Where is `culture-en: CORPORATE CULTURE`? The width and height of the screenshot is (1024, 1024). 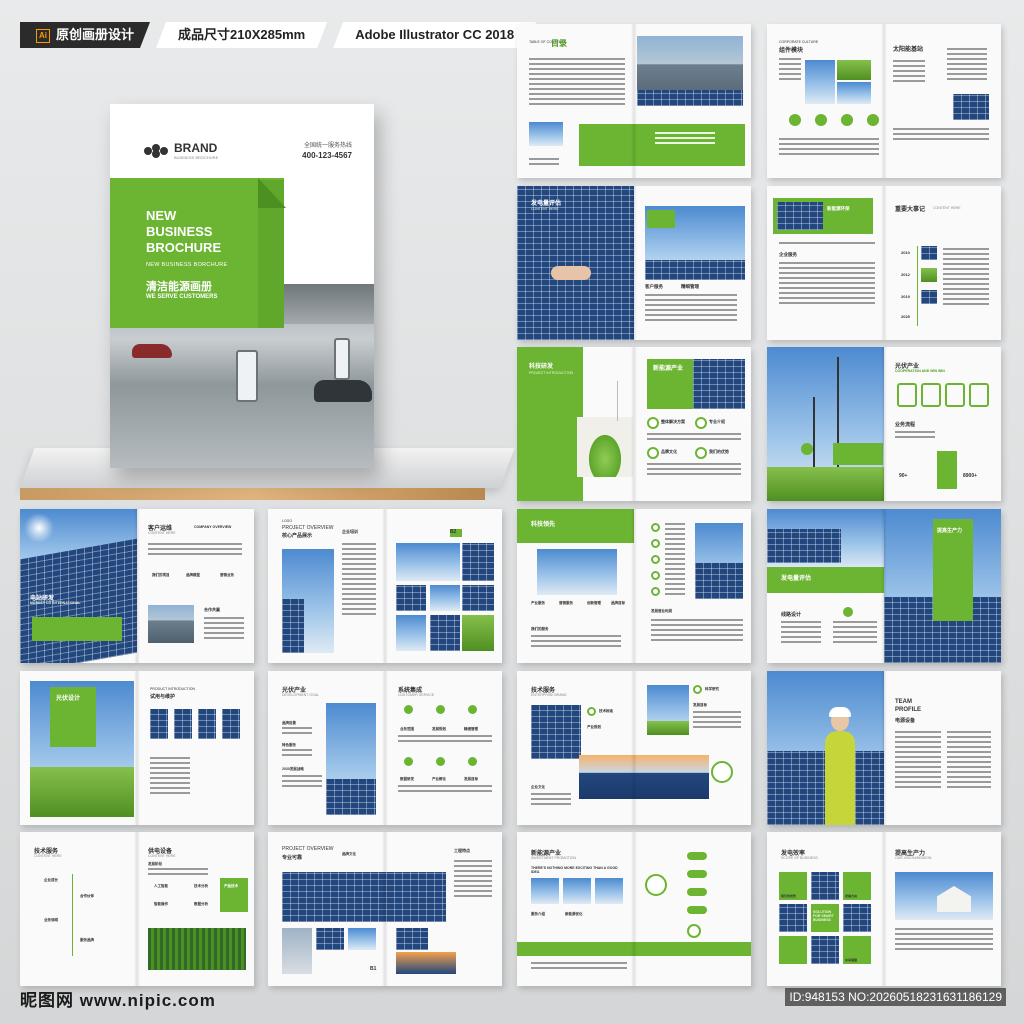
culture-en: CORPORATE CULTURE is located at coordinates (799, 42).